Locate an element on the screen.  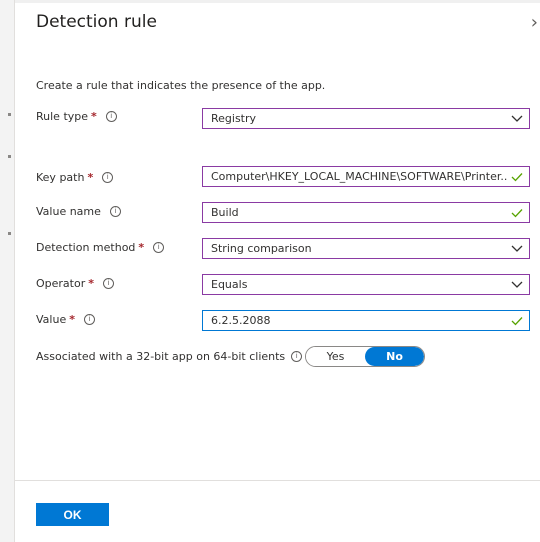
operator-dropdown: Equals is located at coordinates (366, 284).